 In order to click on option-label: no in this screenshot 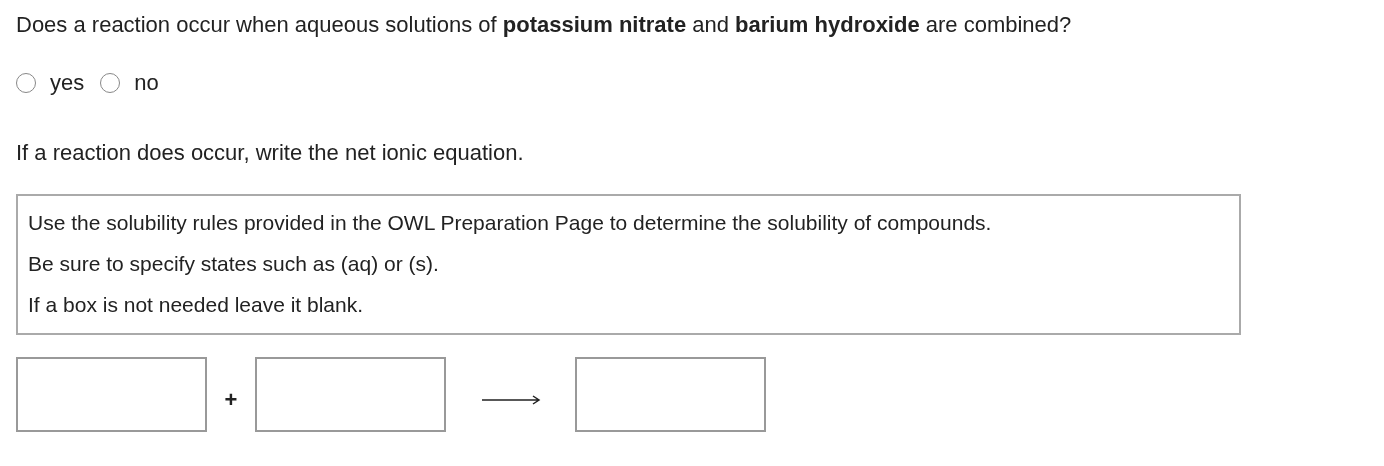, I will do `click(146, 83)`.